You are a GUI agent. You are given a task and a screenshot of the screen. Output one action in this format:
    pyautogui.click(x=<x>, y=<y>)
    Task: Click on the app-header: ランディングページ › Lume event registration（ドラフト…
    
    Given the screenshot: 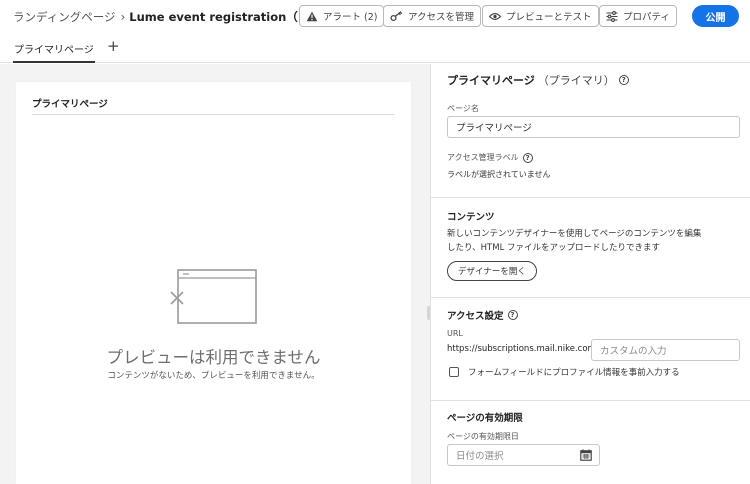 What is the action you would take?
    pyautogui.click(x=375, y=17)
    